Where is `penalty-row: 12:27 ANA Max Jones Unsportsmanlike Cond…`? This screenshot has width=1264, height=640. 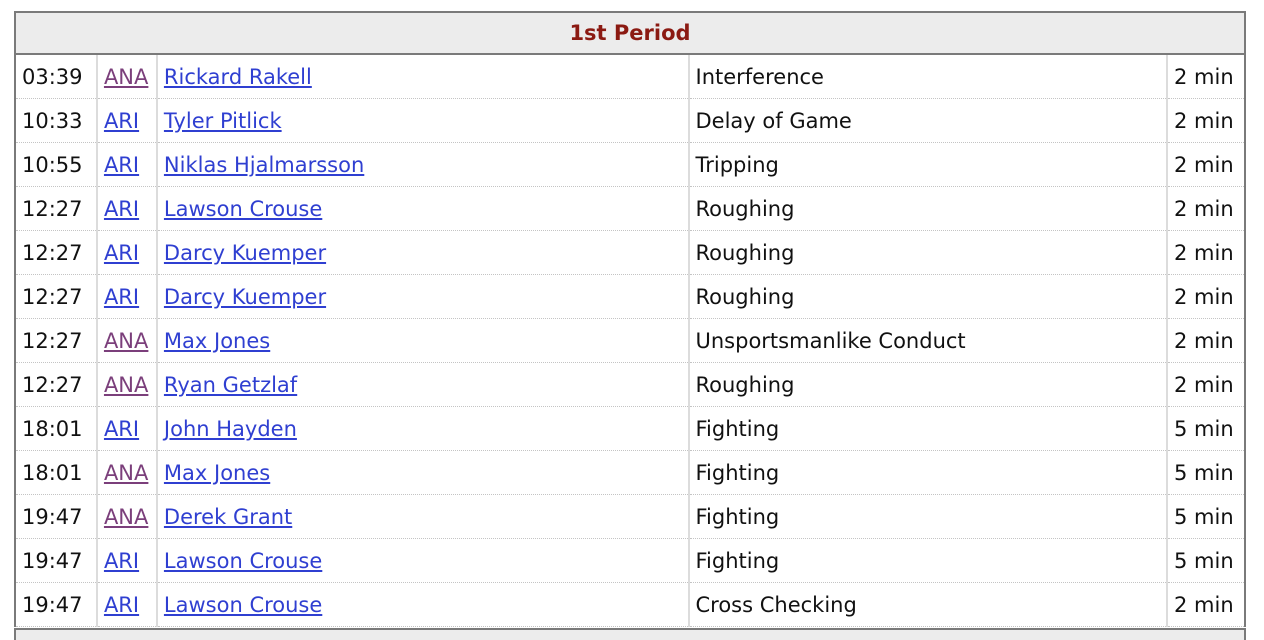 penalty-row: 12:27 ANA Max Jones Unsportsmanlike Cond… is located at coordinates (630, 340).